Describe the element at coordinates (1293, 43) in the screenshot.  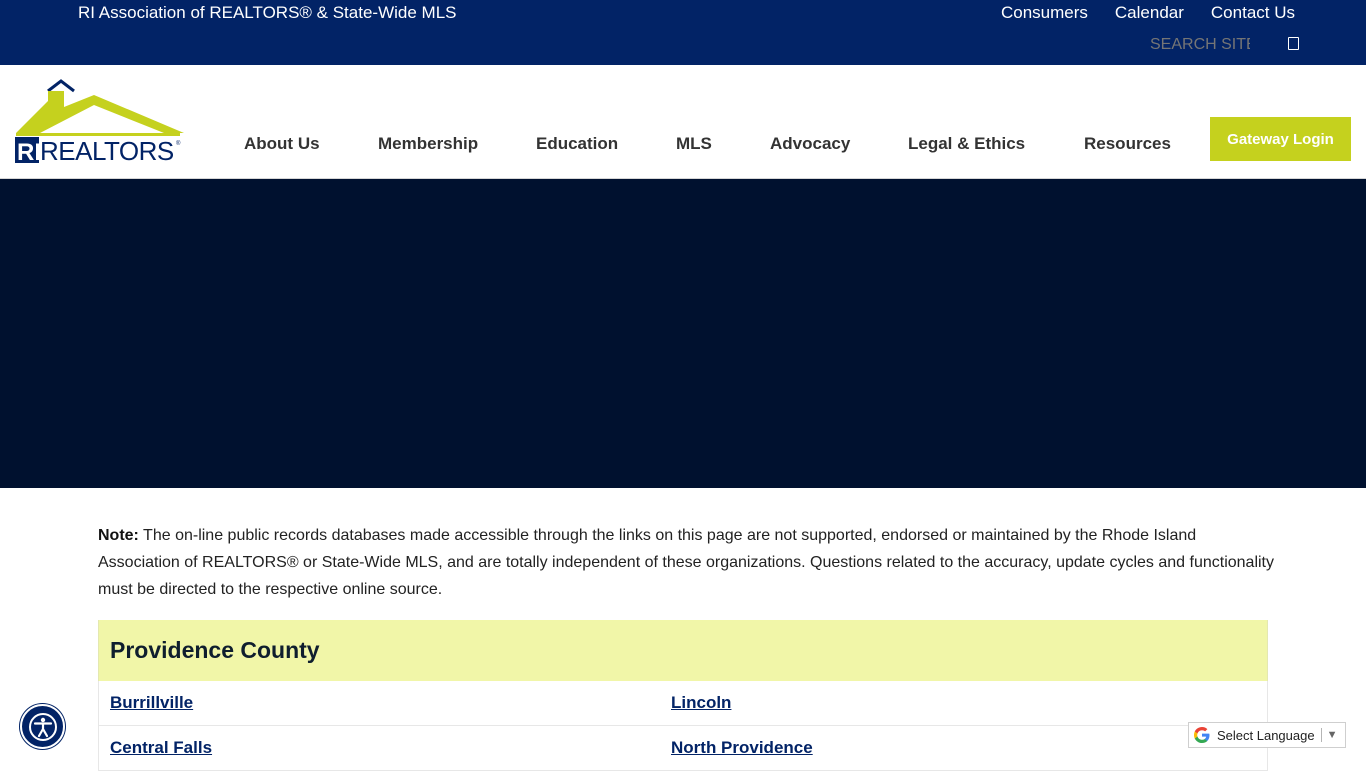
I see `search-icon` at that location.